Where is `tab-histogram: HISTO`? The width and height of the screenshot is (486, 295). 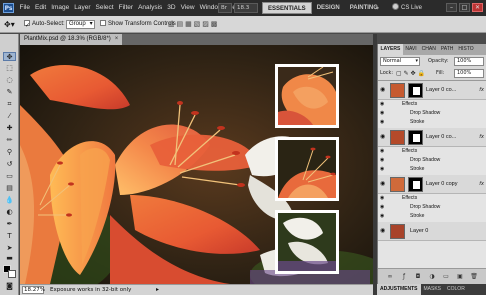 tab-histogram: HISTO is located at coordinates (466, 49).